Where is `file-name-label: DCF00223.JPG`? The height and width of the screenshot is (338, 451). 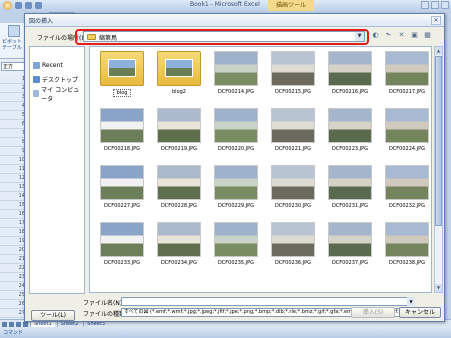
file-name-label: DCF00223.JPG is located at coordinates (350, 149).